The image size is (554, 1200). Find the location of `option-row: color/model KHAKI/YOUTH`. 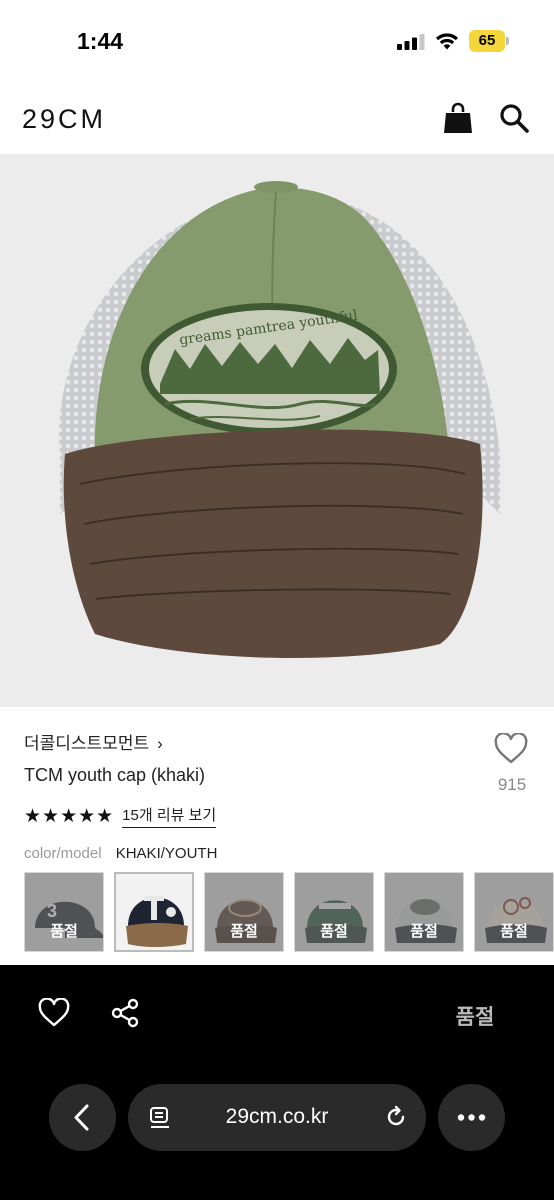

option-row: color/model KHAKI/YOUTH is located at coordinates (120, 853).